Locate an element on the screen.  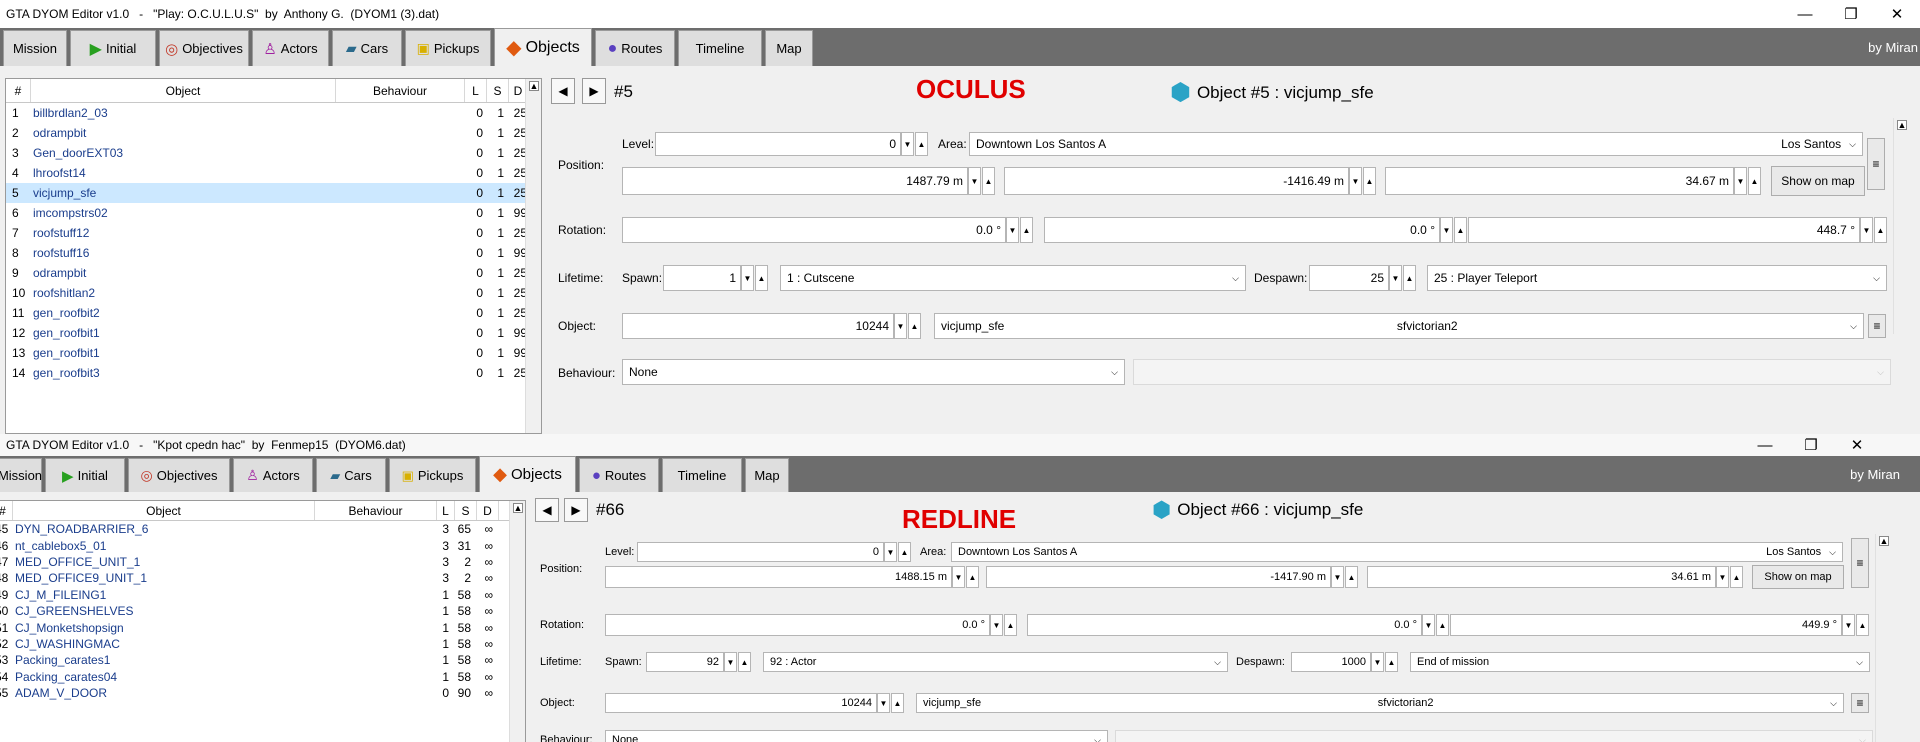
table-row: 53 Packing_carates1 1 58 ∞ is located at coordinates (254, 660).